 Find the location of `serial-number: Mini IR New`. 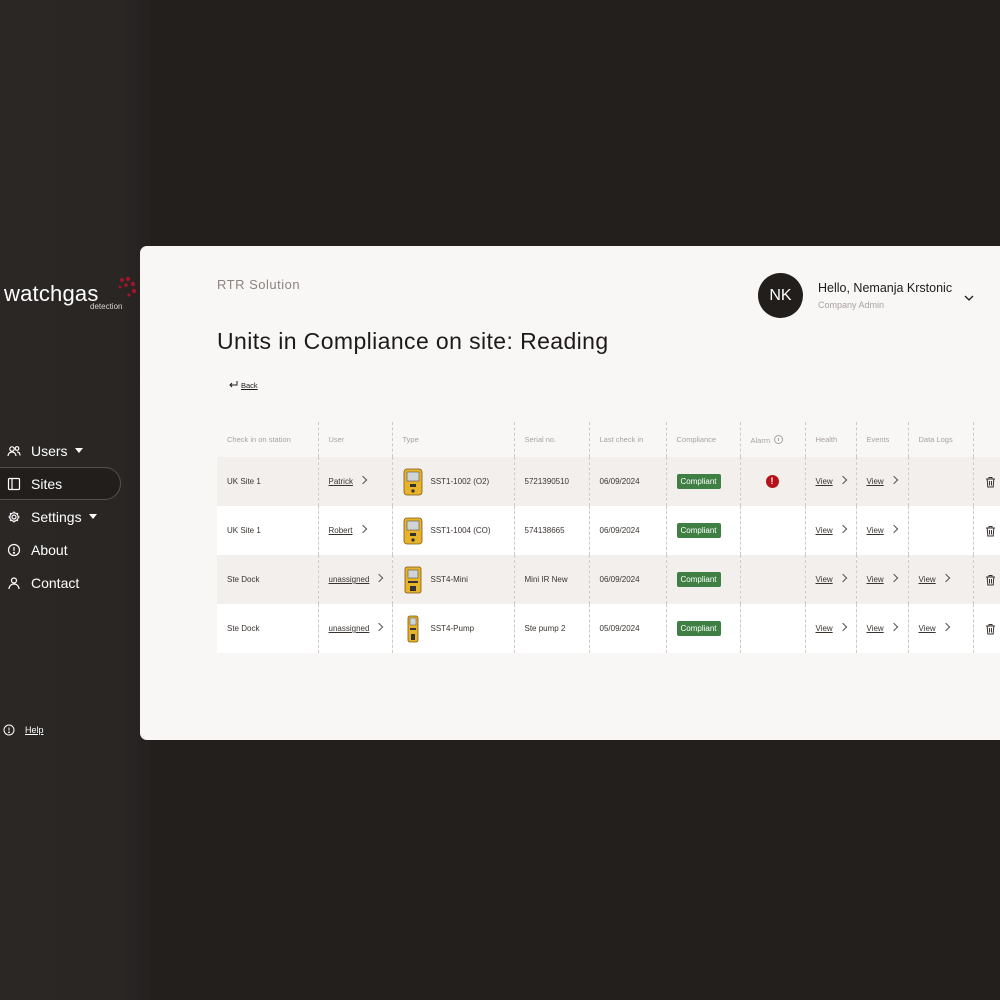

serial-number: Mini IR New is located at coordinates (546, 579).